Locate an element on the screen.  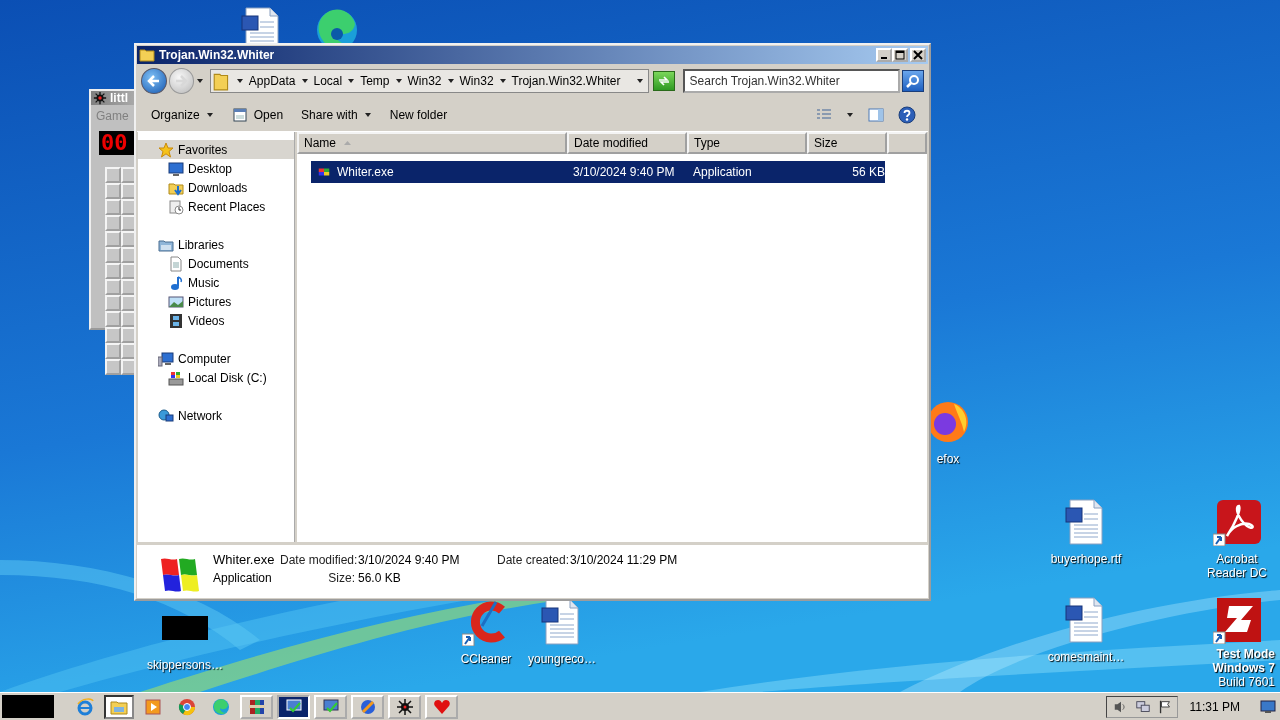
nav-item: Local Disk (C:) is located at coordinates (216, 377).